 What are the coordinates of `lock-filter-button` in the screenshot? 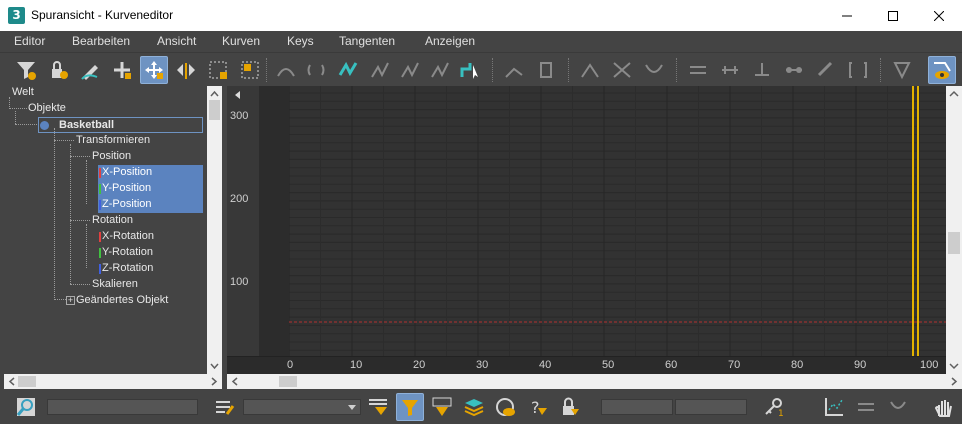 It's located at (570, 407).